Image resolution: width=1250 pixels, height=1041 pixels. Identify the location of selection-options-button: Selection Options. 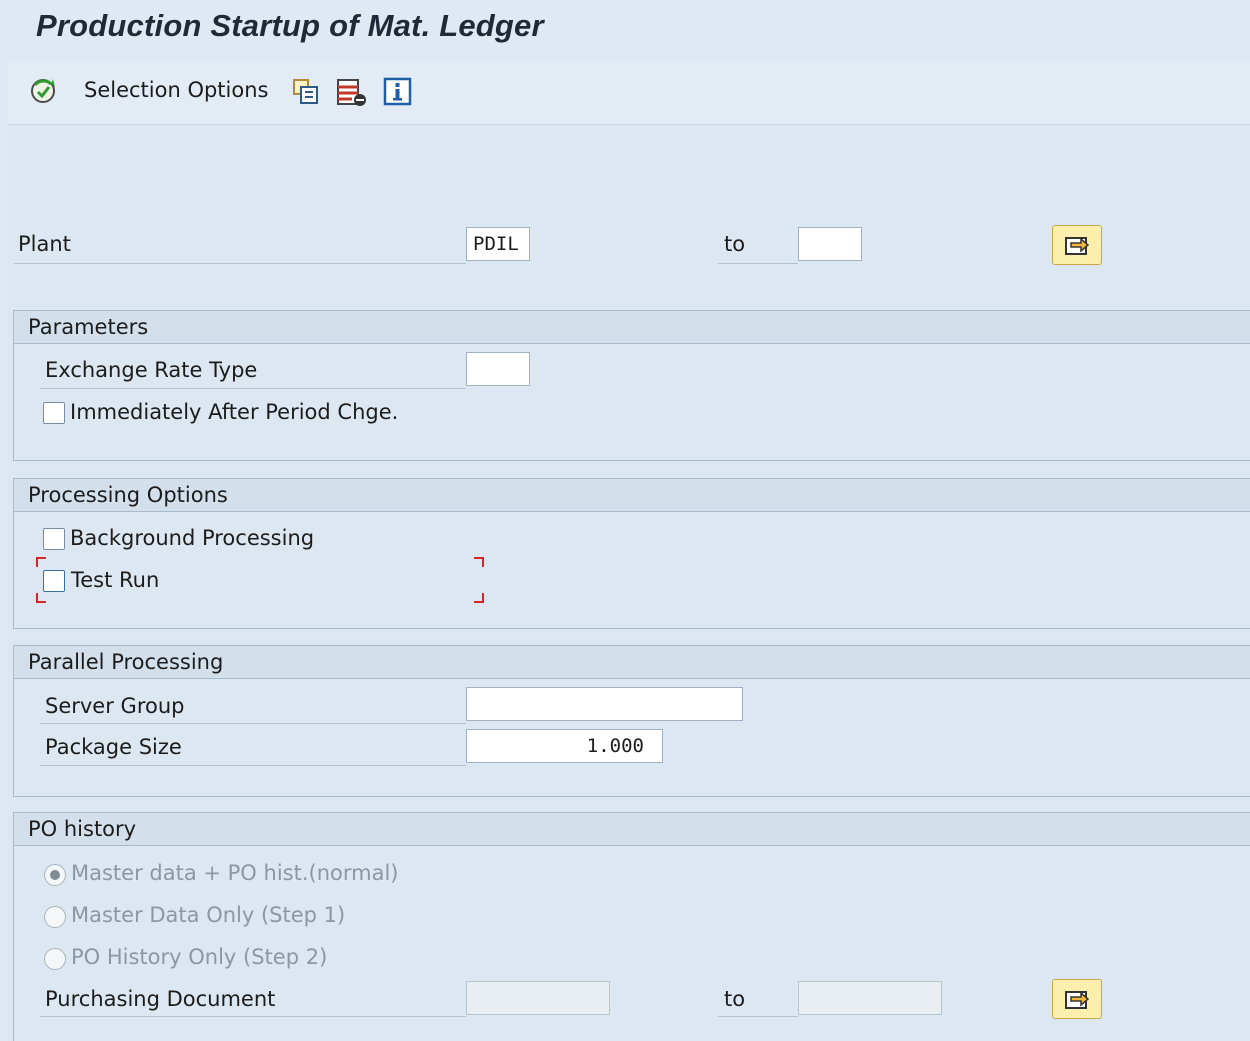
(176, 90).